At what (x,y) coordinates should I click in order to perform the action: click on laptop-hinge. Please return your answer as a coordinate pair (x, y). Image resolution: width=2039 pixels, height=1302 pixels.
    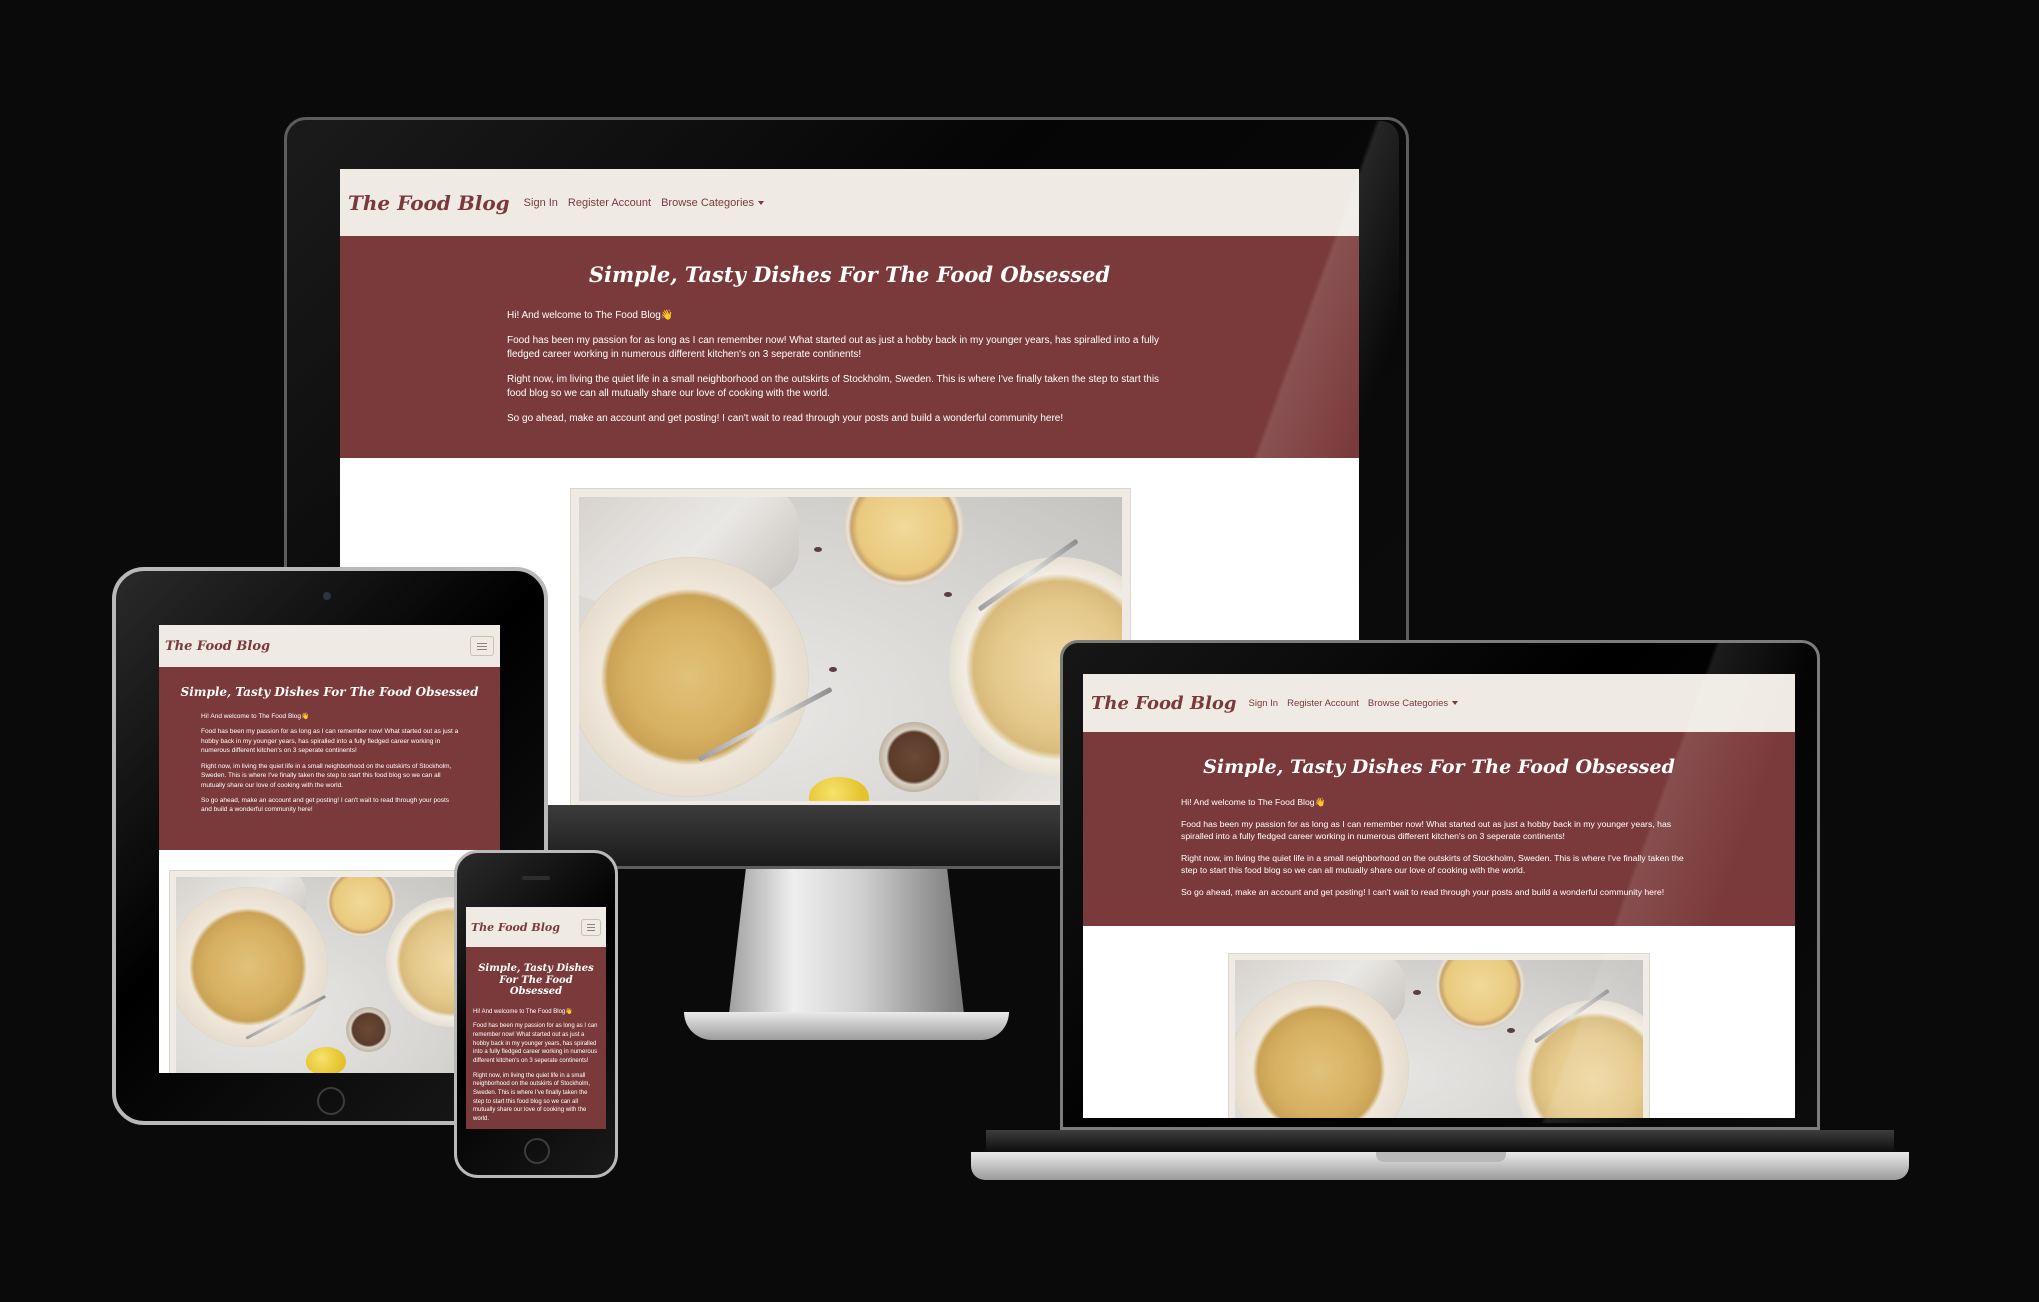
    Looking at the image, I should click on (1440, 1141).